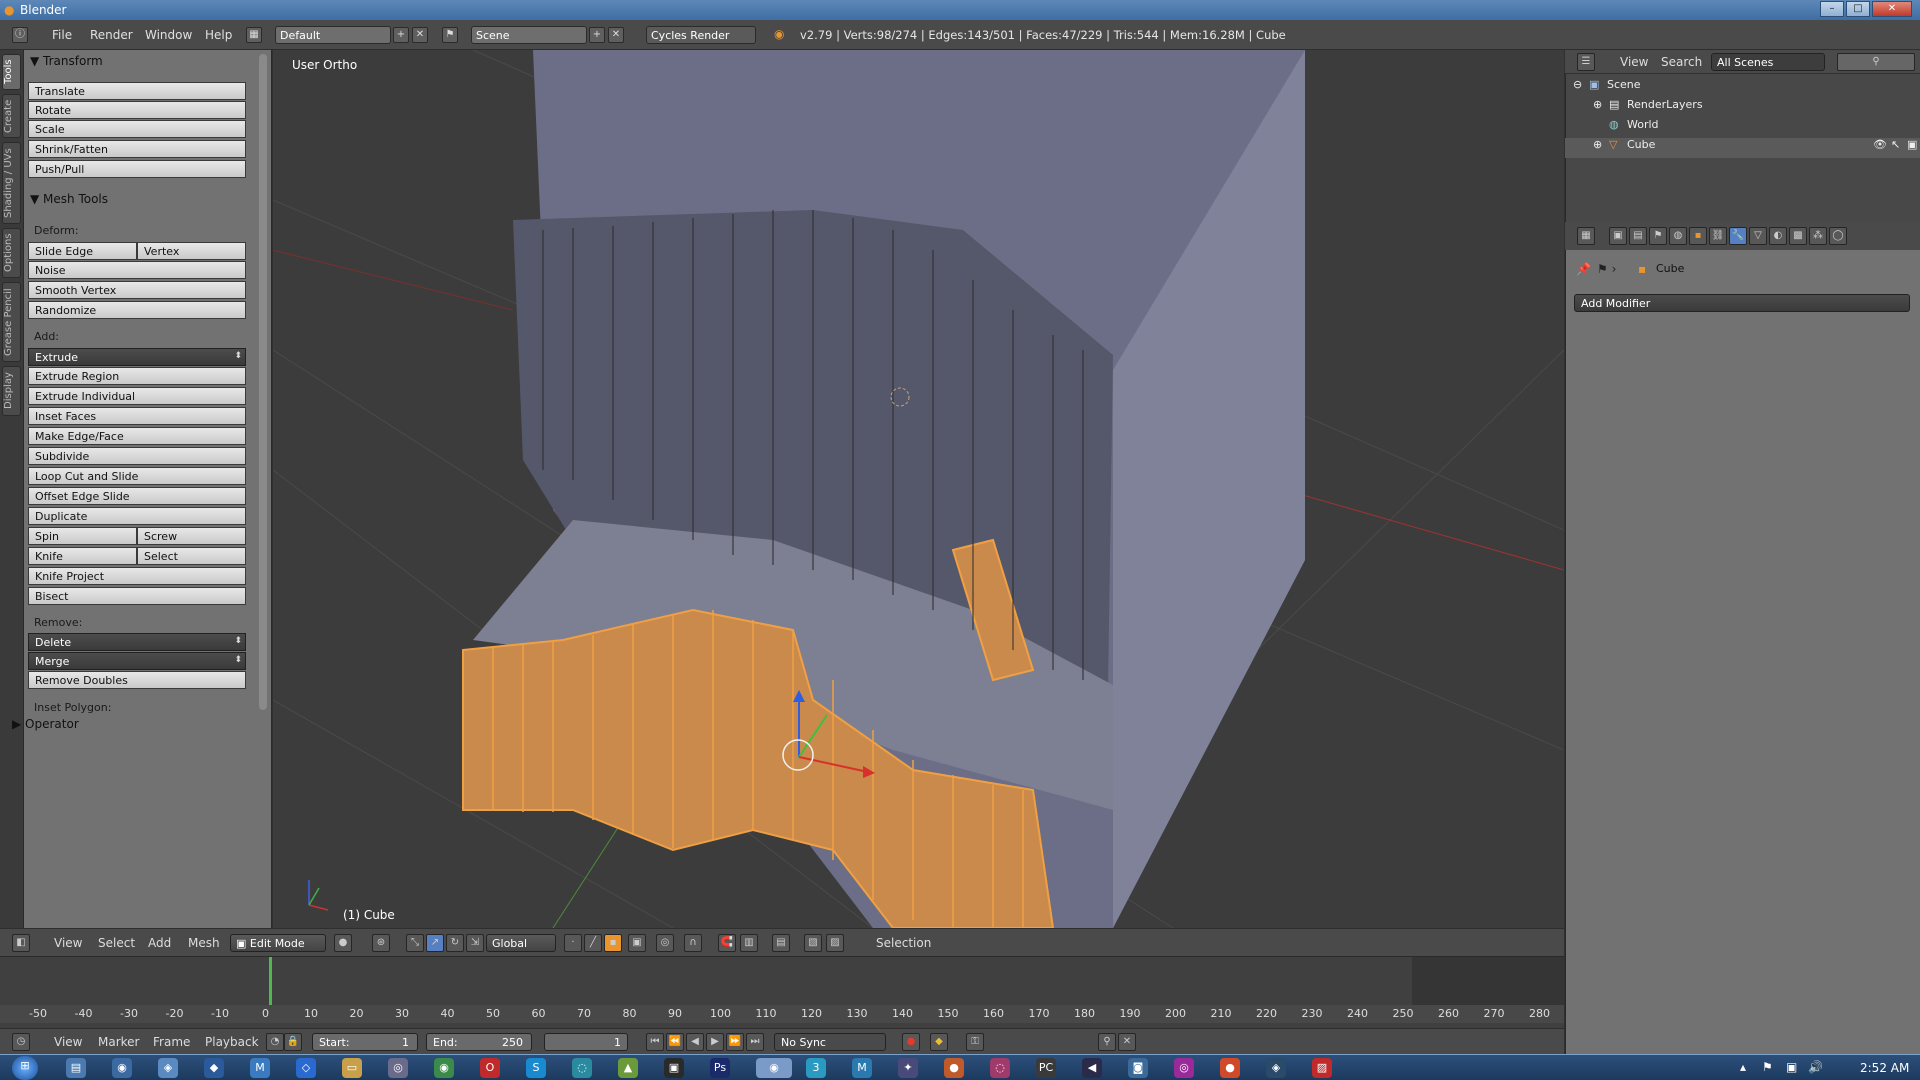 The width and height of the screenshot is (1920, 1080). Describe the element at coordinates (755, 1042) in the screenshot. I see `jump-end-icon: ⏭` at that location.